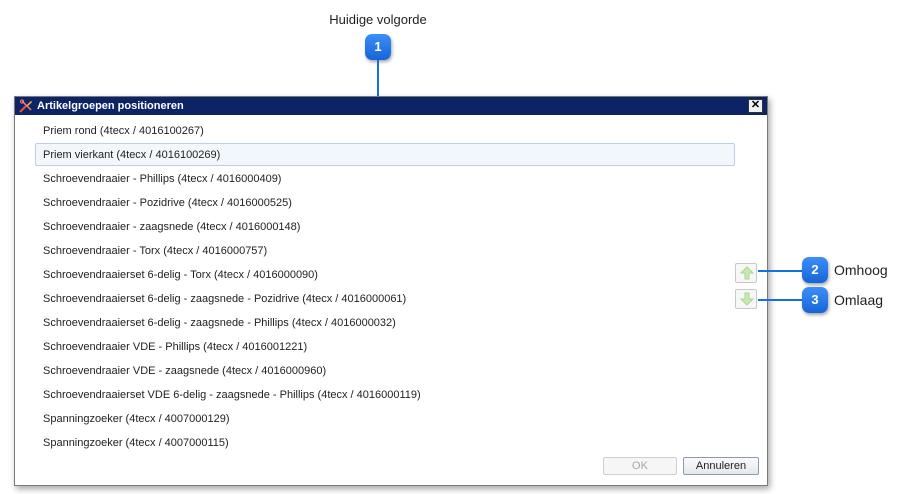 The width and height of the screenshot is (898, 494). What do you see at coordinates (385, 130) in the screenshot?
I see `list-item: Priem rond (4tecx / 4016100267)` at bounding box center [385, 130].